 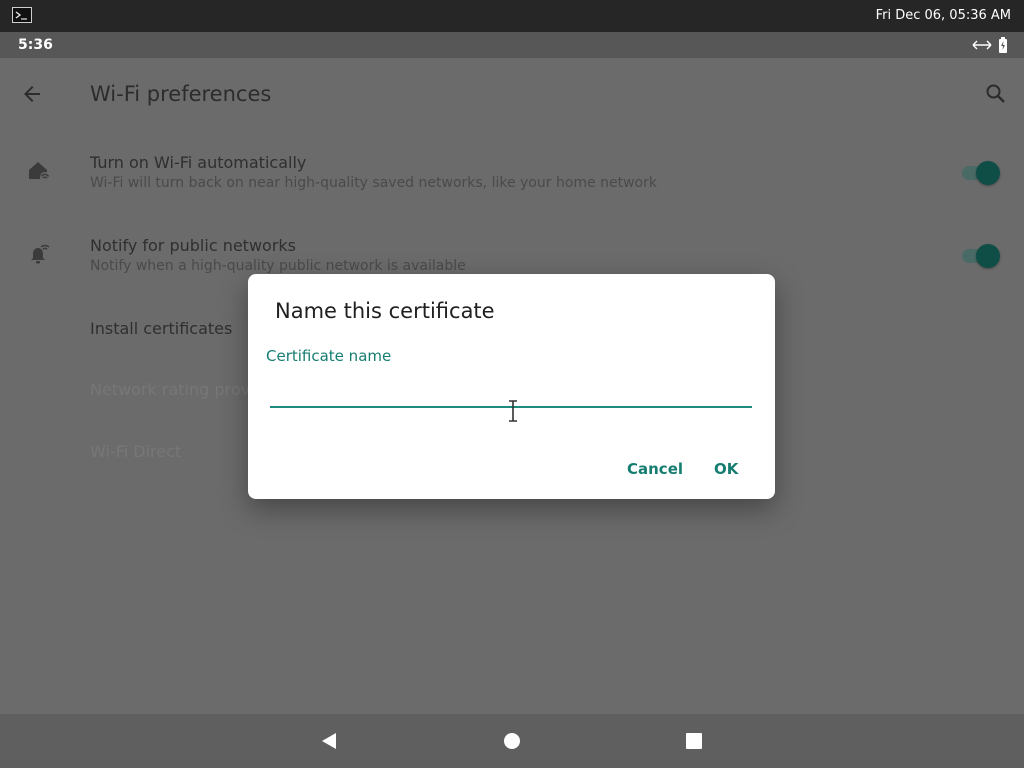 I want to click on status-bar: 5:36, so click(x=512, y=45).